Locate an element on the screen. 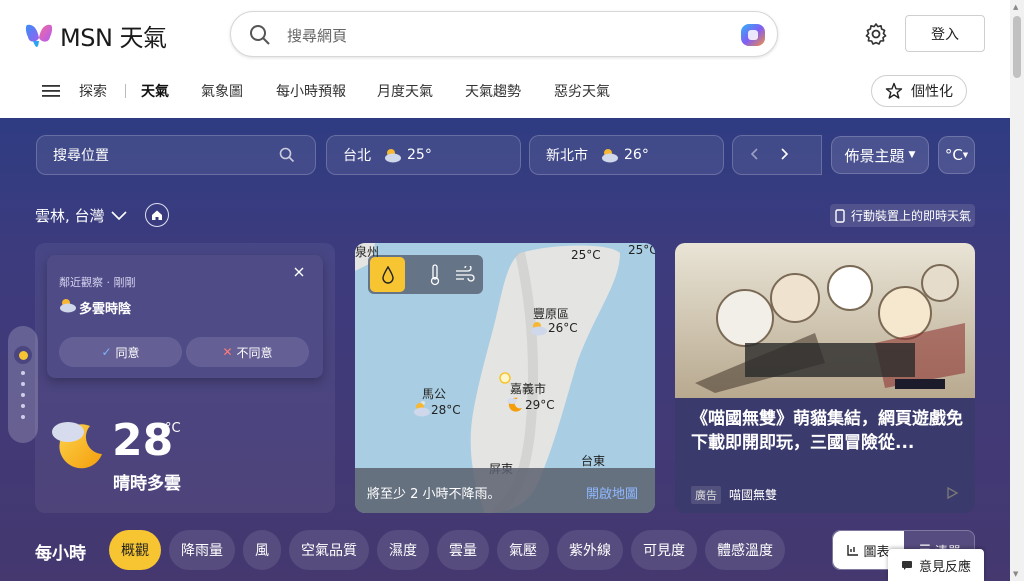  raindrop-icon is located at coordinates (387, 274).